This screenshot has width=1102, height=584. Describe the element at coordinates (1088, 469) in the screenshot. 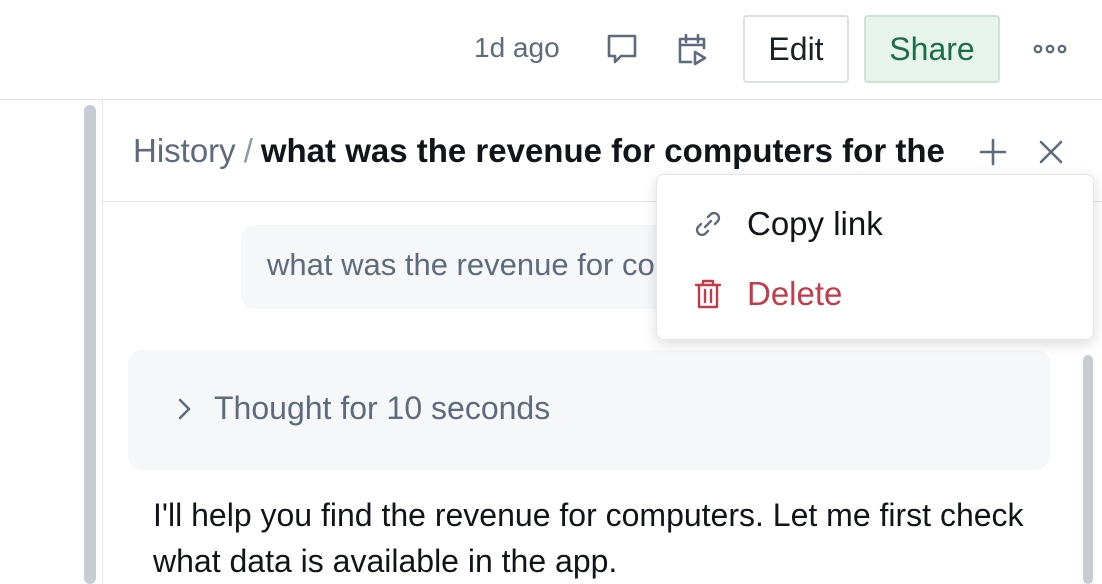

I see `panel-scrollbar` at that location.